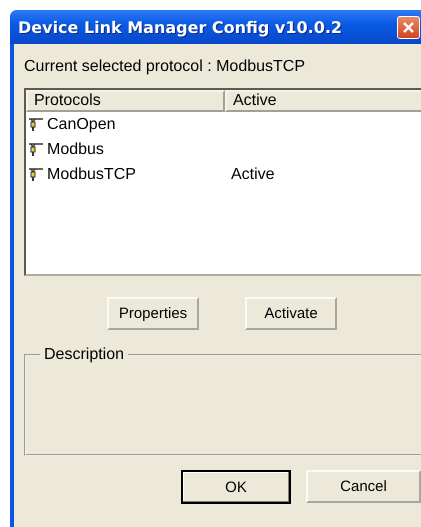 The image size is (421, 527). Describe the element at coordinates (323, 101) in the screenshot. I see `column-header: Active` at that location.